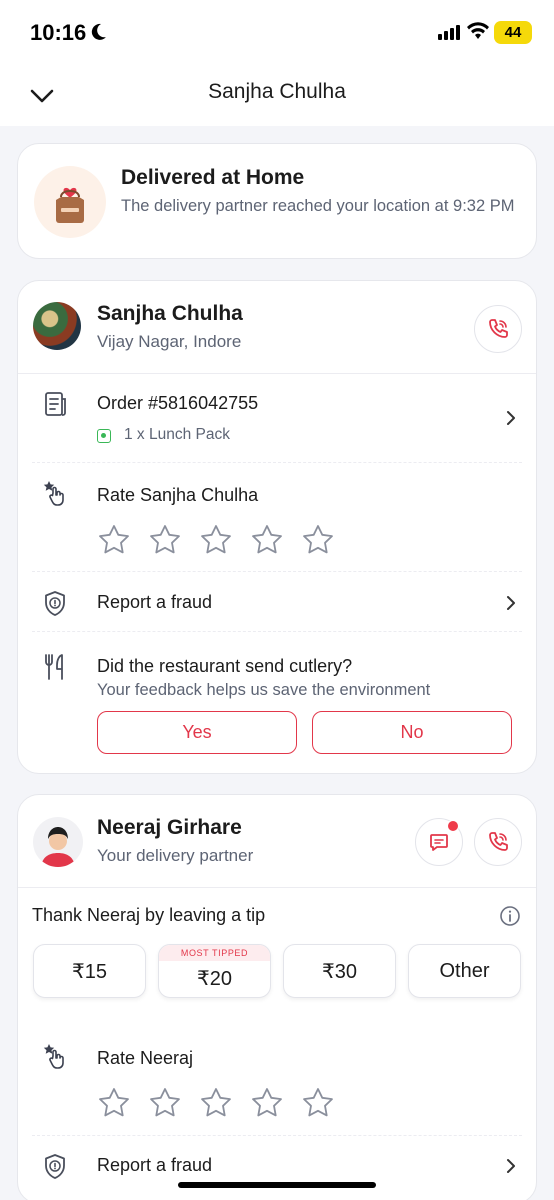 Image resolution: width=554 pixels, height=1200 pixels. I want to click on partner-role: Your delivery partner, so click(175, 855).